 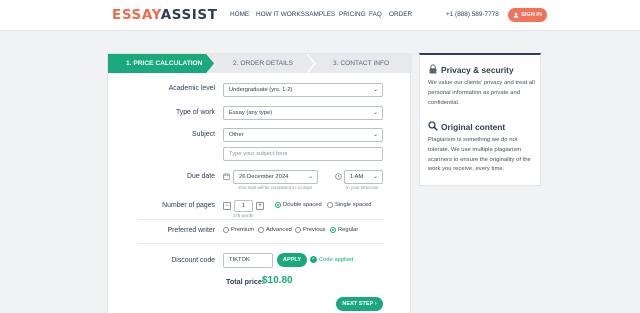 What do you see at coordinates (260, 206) in the screenshot?
I see `pages-increment-button: +` at bounding box center [260, 206].